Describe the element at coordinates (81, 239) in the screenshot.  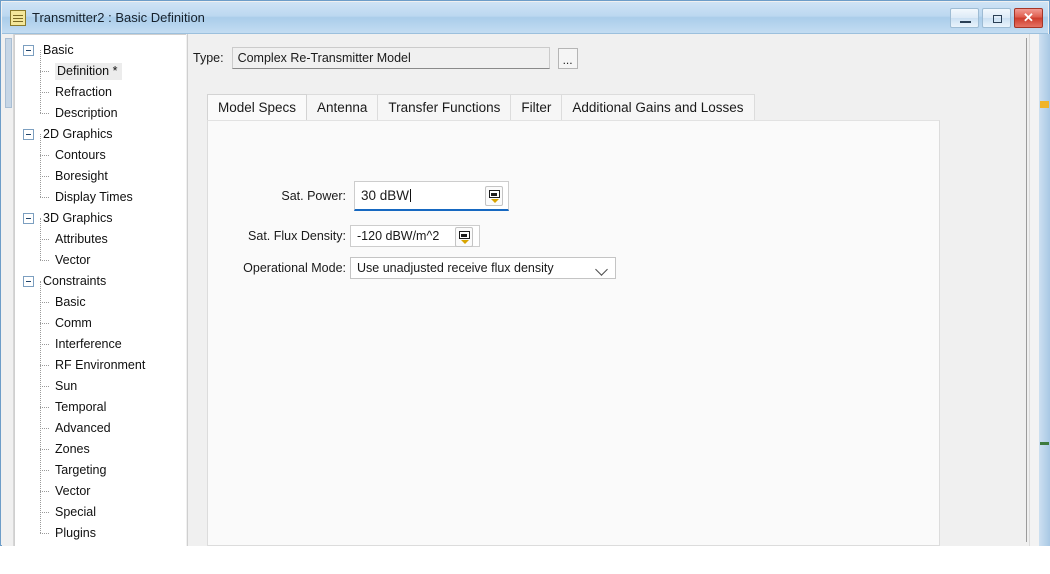
I see `tree-item-label: Attributes` at that location.